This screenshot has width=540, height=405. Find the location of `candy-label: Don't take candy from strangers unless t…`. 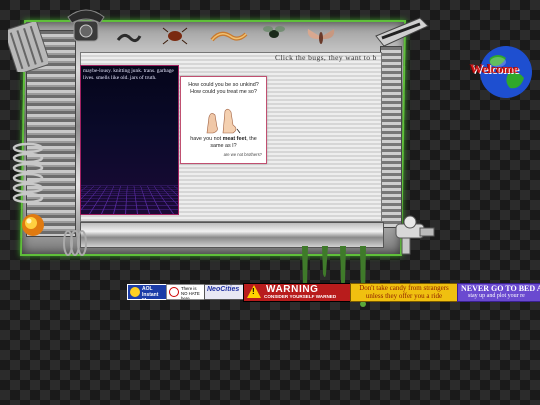

candy-label: Don't take candy from strangers unless t… is located at coordinates (404, 292).